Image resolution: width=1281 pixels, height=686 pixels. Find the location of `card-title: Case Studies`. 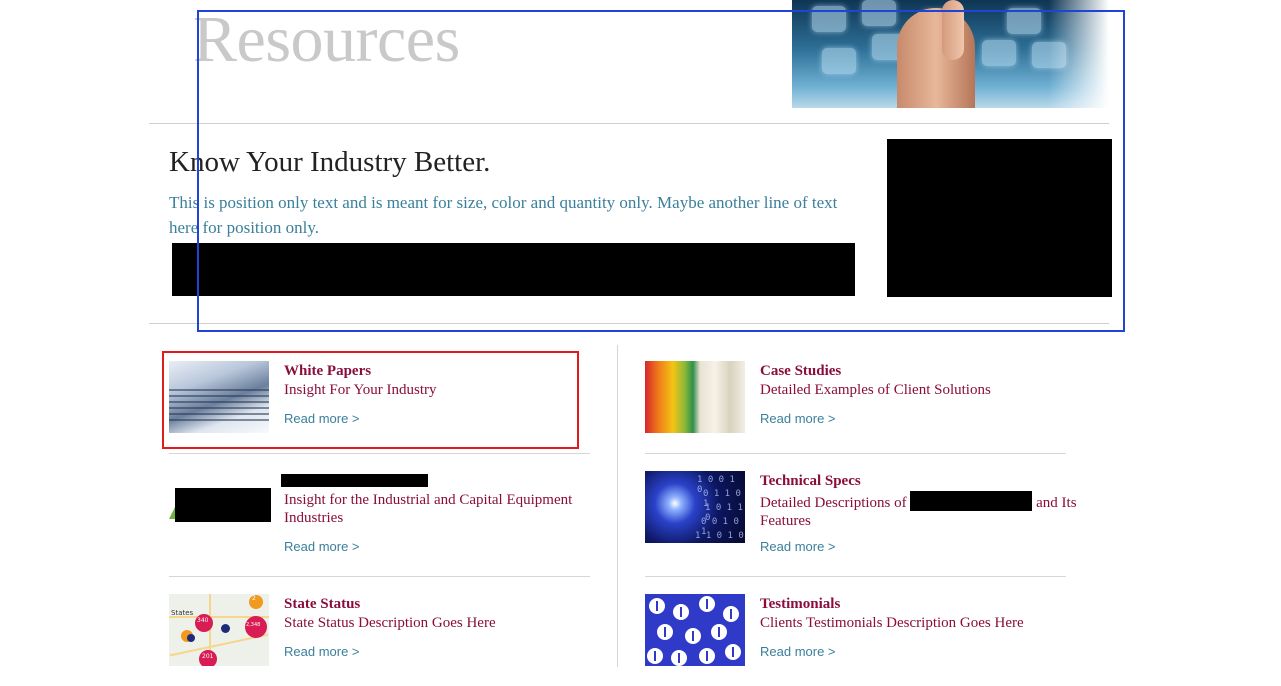

card-title: Case Studies is located at coordinates (800, 371).